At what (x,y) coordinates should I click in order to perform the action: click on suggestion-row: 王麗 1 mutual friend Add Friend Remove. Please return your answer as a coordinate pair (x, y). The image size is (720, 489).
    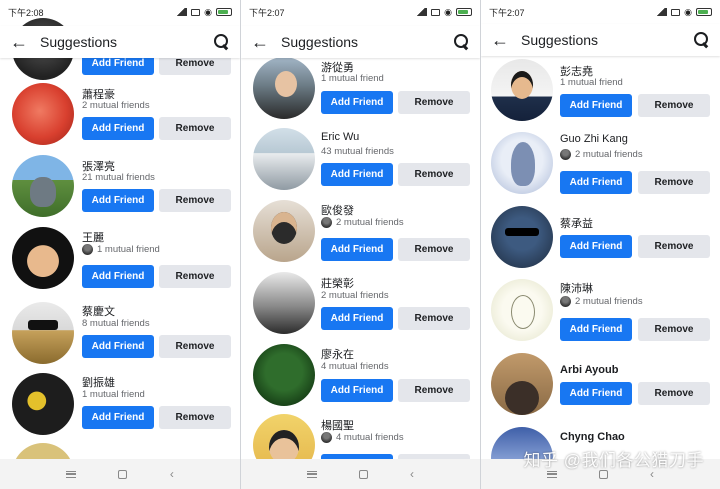
    Looking at the image, I should click on (120, 262).